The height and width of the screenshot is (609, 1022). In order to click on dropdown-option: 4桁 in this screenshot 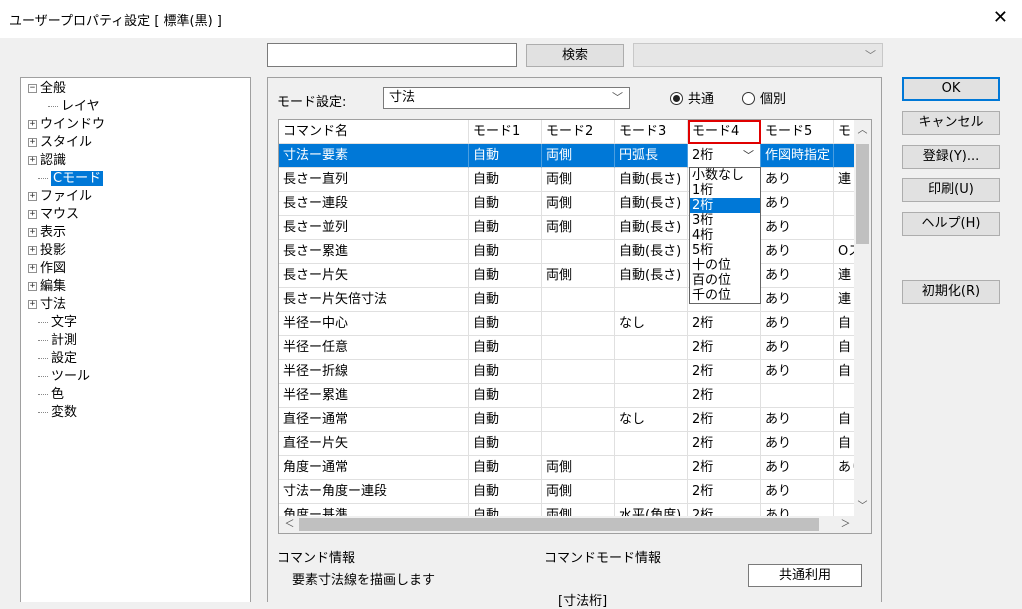, I will do `click(725, 235)`.